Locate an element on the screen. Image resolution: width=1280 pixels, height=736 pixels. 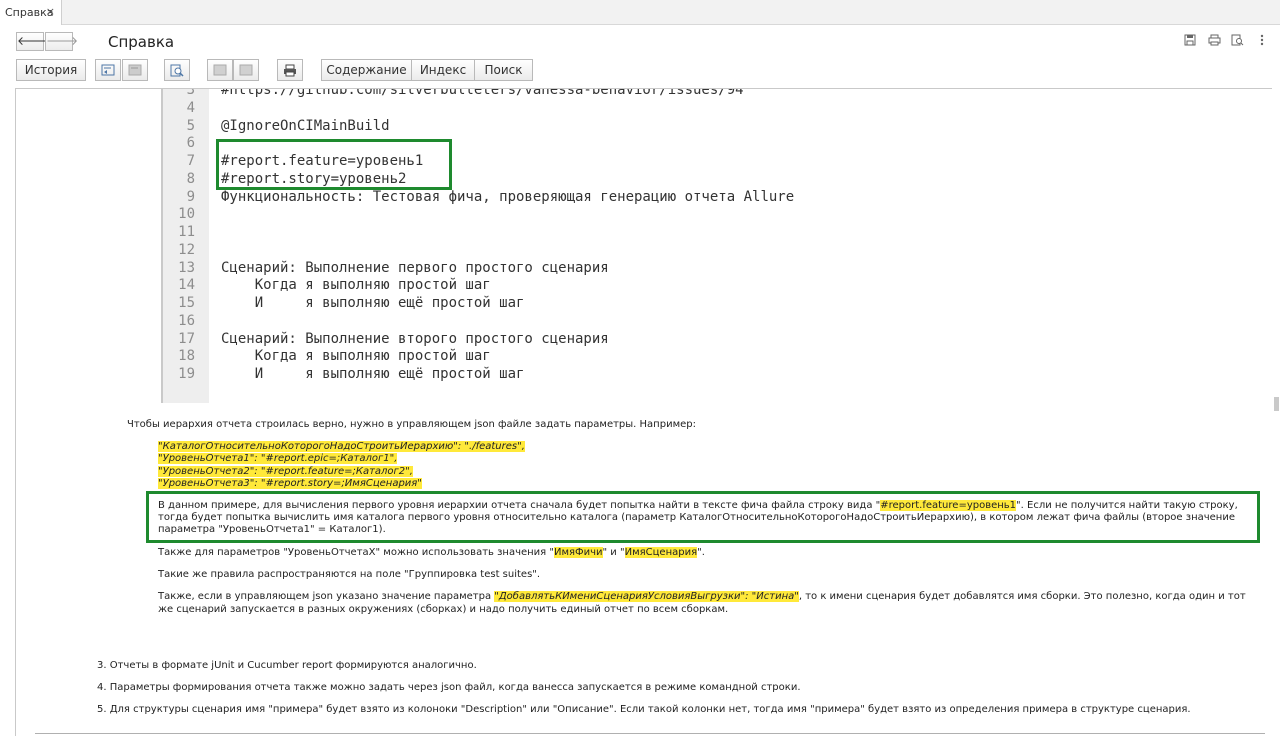
explanation-line-3: параметра "УровеньОтчета1" = Каталог1). is located at coordinates (272, 529).